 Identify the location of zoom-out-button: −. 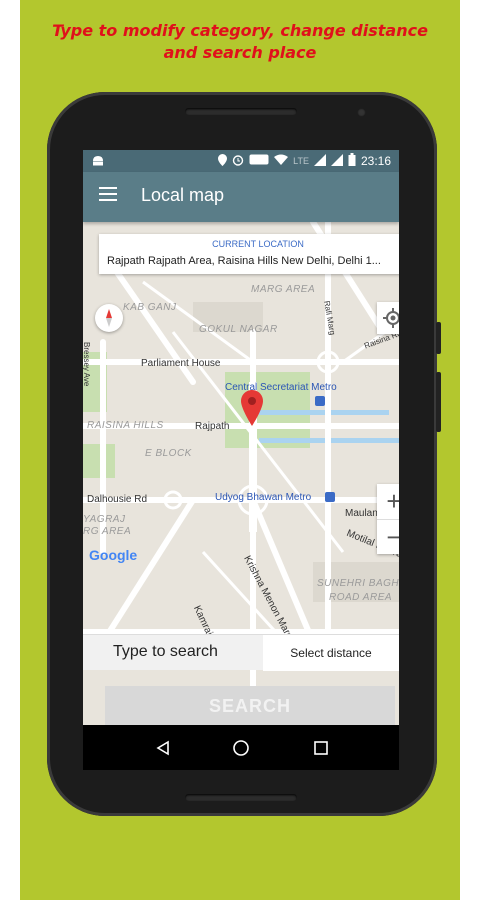
(388, 537).